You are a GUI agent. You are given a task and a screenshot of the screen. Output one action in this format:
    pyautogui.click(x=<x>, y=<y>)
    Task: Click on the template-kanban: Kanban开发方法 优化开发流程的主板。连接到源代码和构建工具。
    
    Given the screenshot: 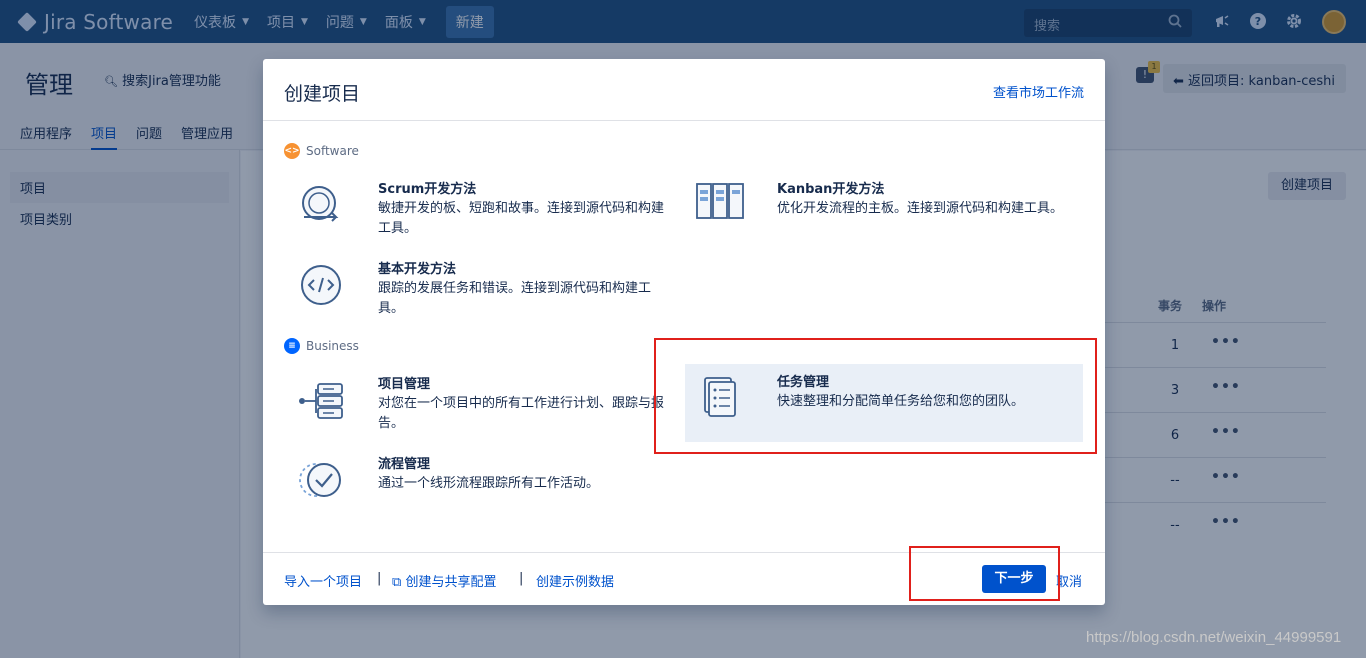 What is the action you would take?
    pyautogui.click(x=884, y=210)
    